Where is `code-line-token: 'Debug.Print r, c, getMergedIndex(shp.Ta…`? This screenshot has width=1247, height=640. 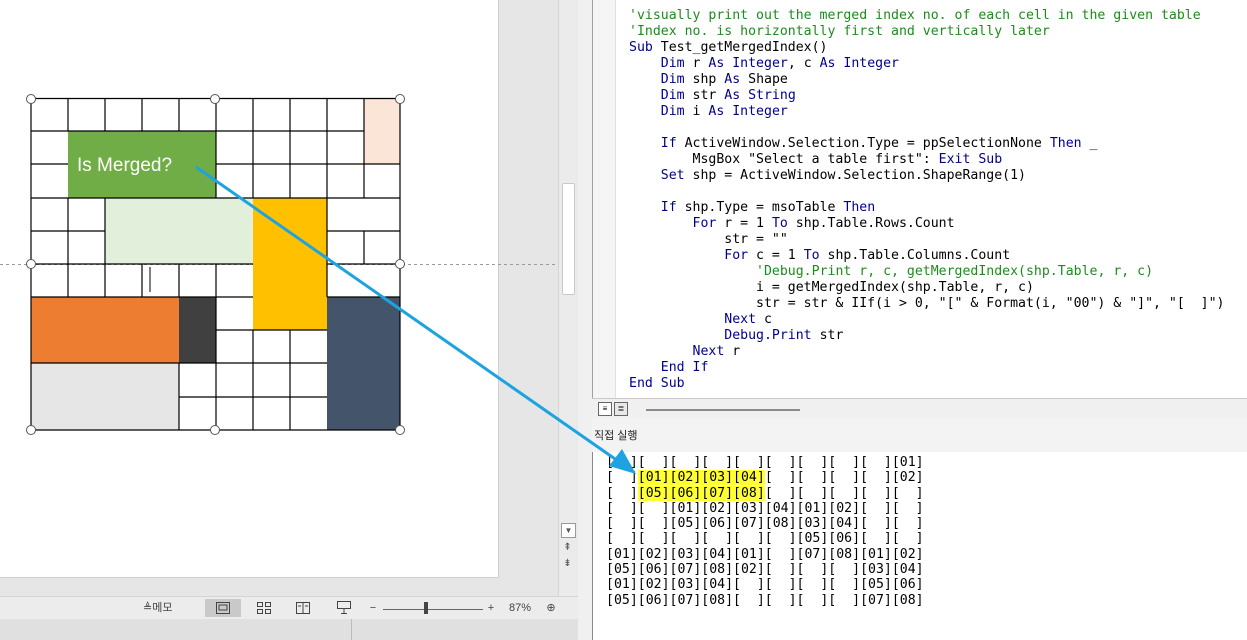 code-line-token: 'Debug.Print r, c, getMergedIndex(shp.Ta… is located at coordinates (955, 271).